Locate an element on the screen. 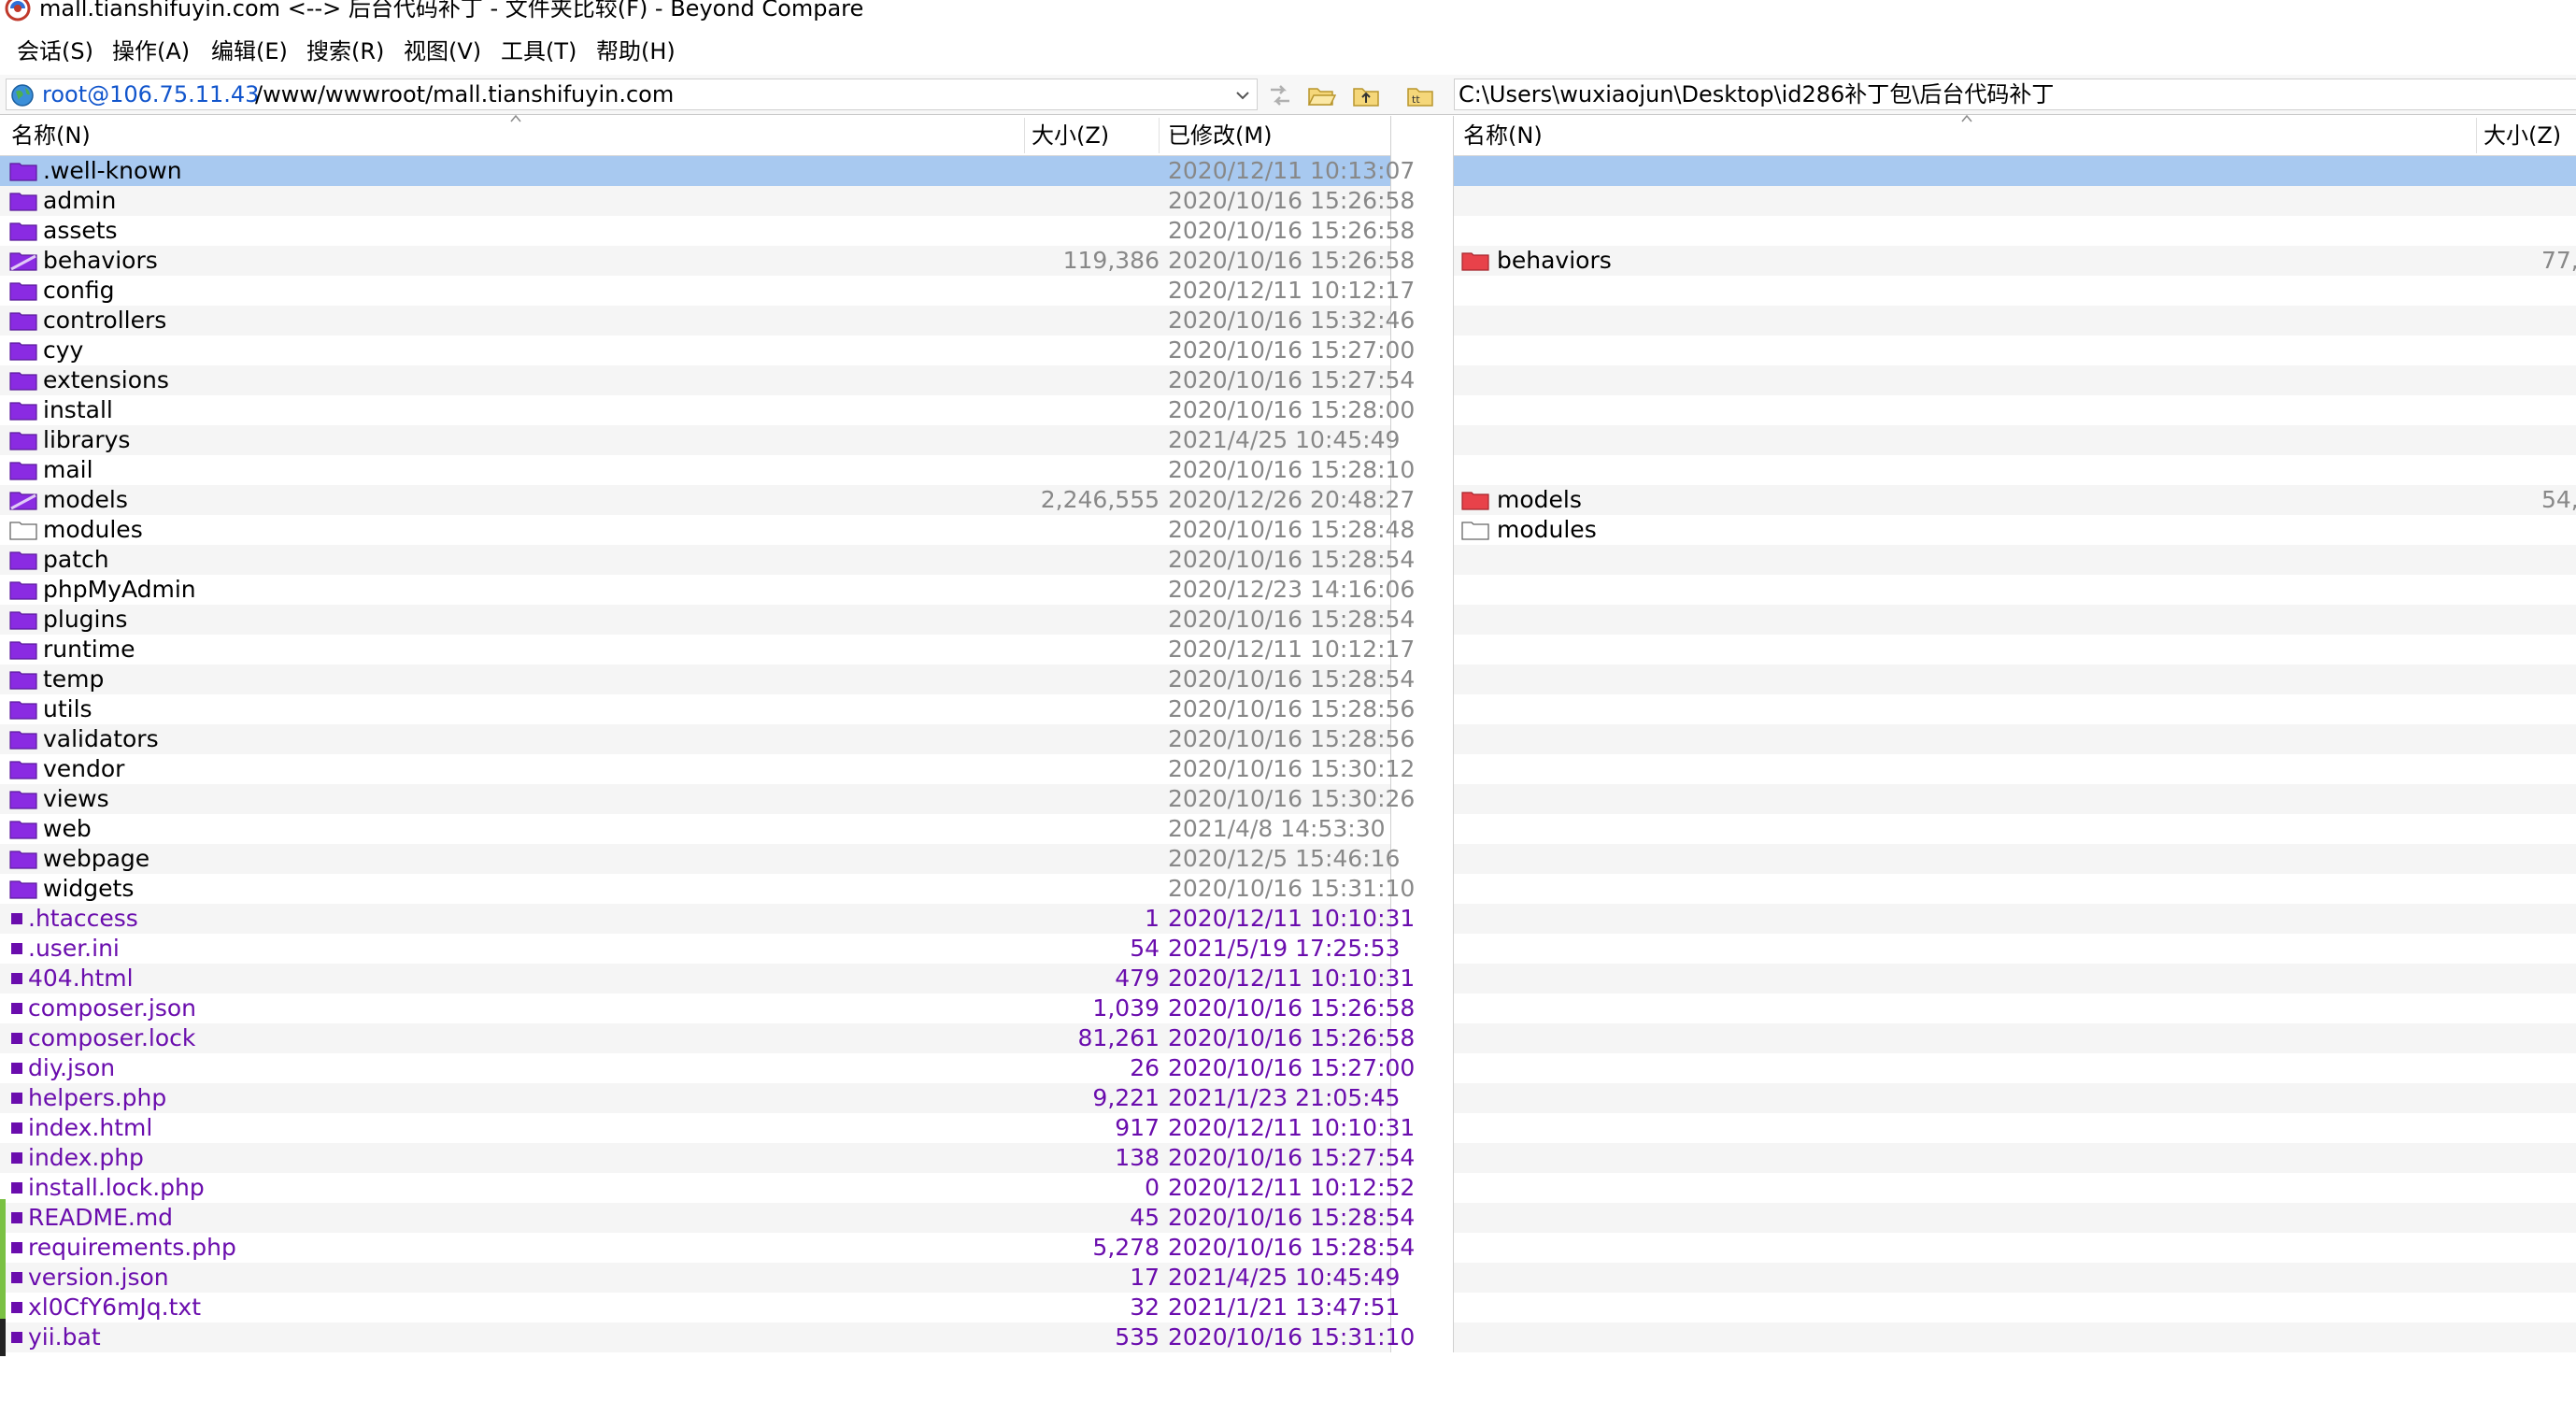 This screenshot has width=2576, height=1401. left-row: plugins 2020/10/16 15:28:54 is located at coordinates (707, 620).